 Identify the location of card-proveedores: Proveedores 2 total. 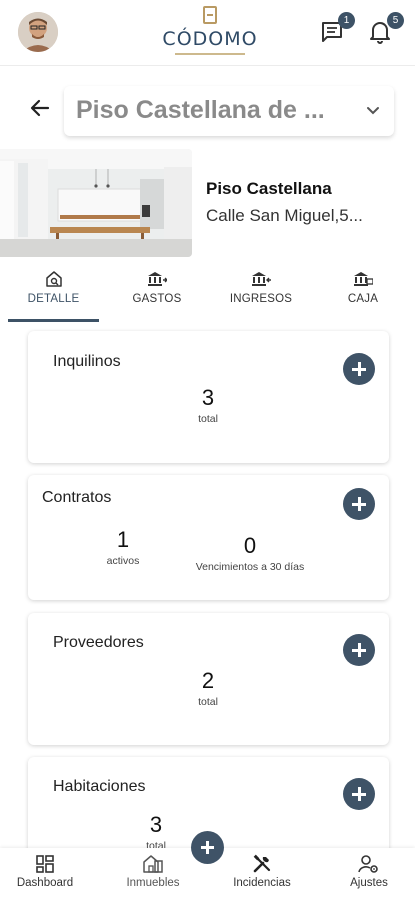
(208, 679).